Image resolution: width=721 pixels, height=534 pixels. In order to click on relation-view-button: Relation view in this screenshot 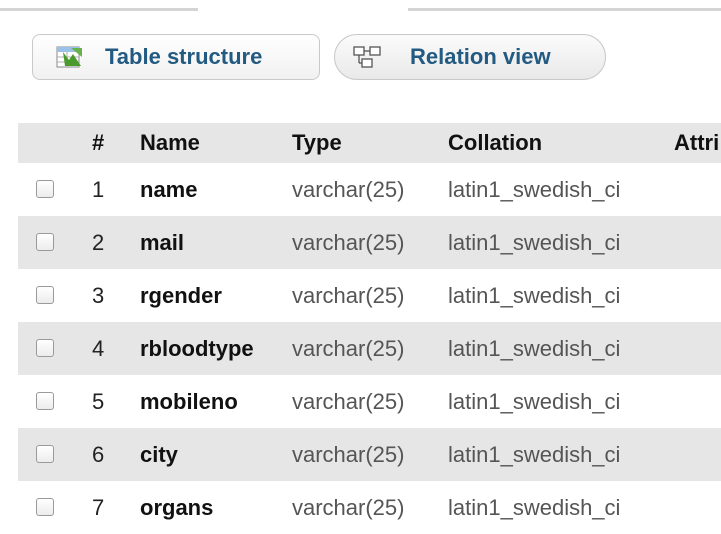, I will do `click(470, 57)`.